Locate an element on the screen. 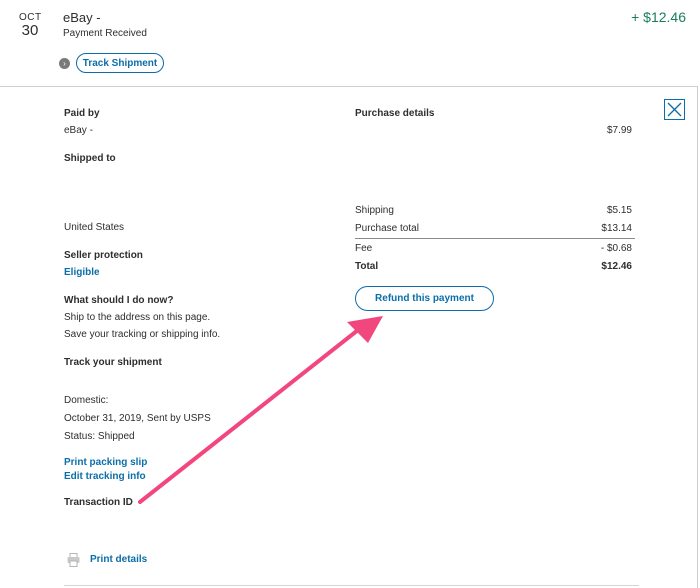 This screenshot has height=588, width=700. annotation-arrow-icon is located at coordinates (260, 410).